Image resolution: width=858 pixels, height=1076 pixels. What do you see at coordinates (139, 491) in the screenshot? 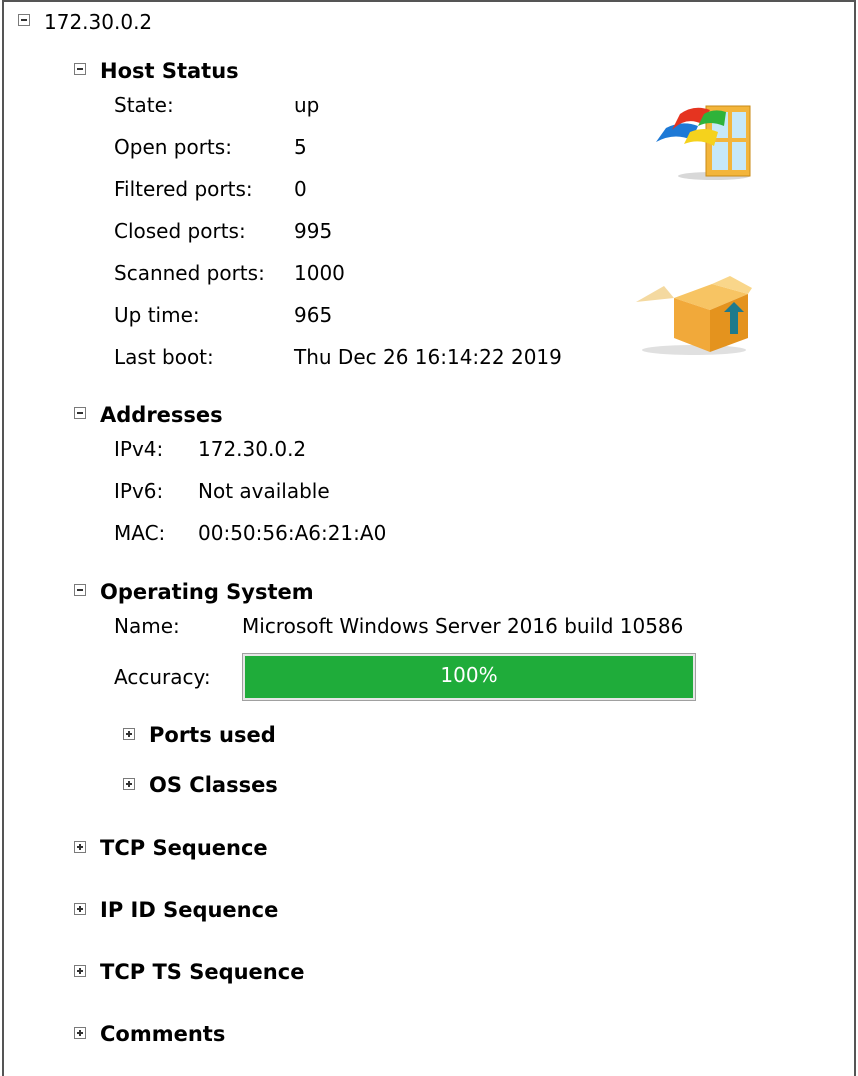
I see `ipv6-label: IPv6:` at bounding box center [139, 491].